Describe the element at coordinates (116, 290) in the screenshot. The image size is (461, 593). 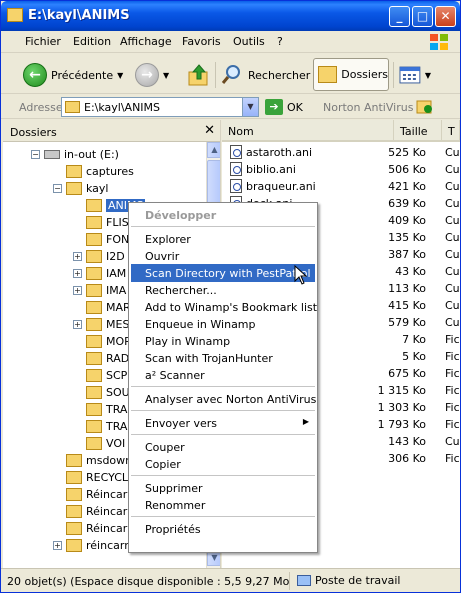
I see `tree-item-label: IMA` at that location.